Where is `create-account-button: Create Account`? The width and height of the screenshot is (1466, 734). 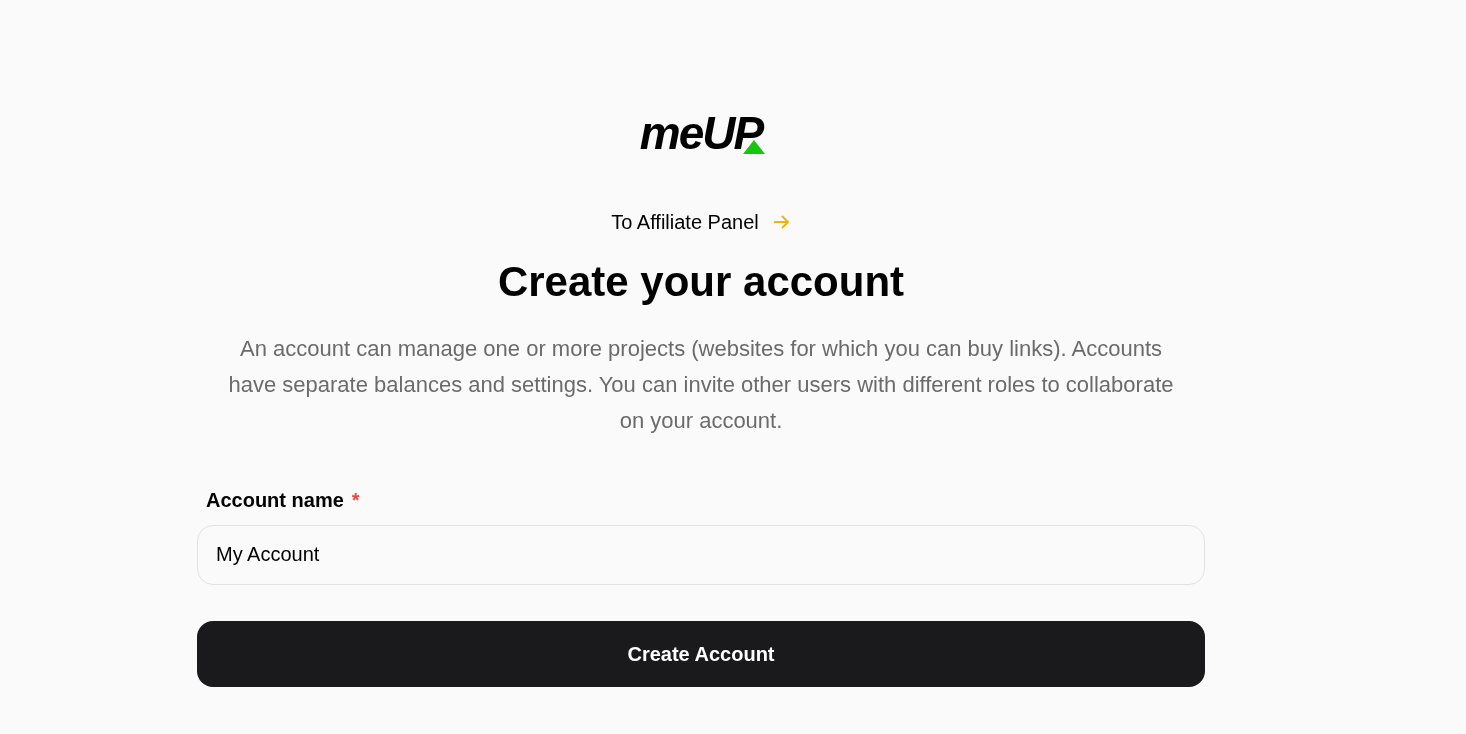
create-account-button: Create Account is located at coordinates (701, 653).